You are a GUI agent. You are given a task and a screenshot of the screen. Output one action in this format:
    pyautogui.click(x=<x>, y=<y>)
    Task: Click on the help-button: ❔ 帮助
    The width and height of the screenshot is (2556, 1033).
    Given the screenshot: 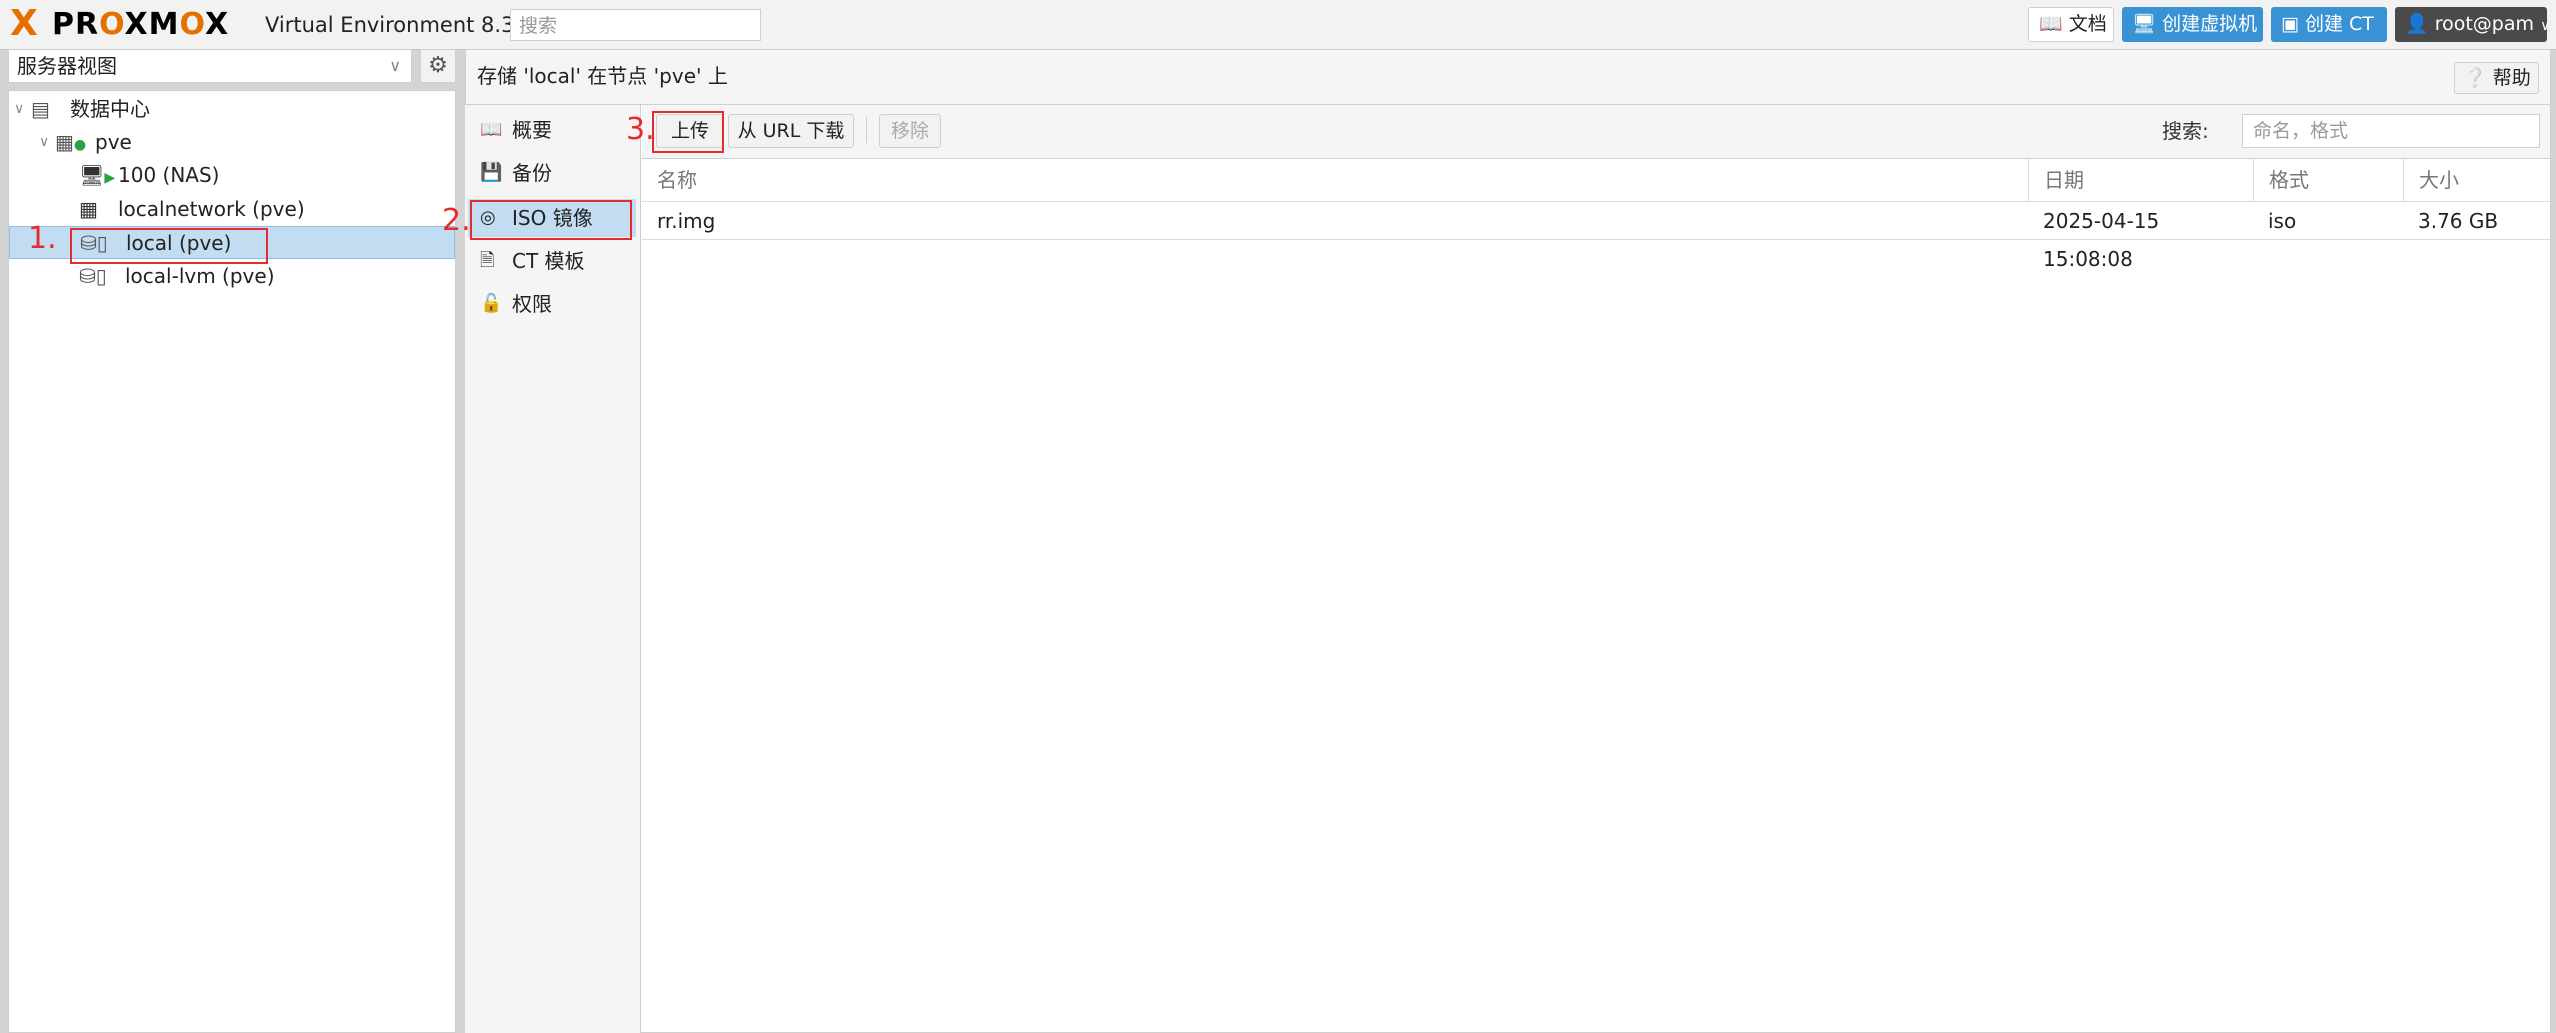 What is the action you would take?
    pyautogui.click(x=2496, y=78)
    